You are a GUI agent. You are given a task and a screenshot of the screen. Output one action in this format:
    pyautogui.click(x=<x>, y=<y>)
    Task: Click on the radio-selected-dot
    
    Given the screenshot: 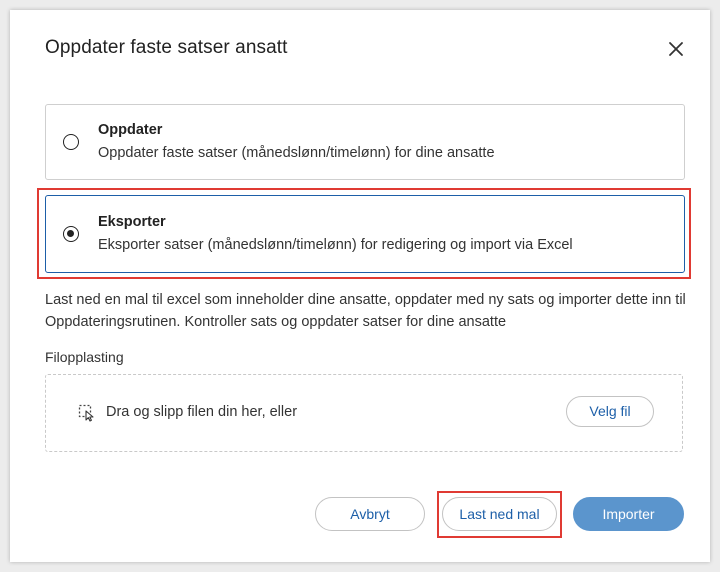 What is the action you would take?
    pyautogui.click(x=70, y=233)
    